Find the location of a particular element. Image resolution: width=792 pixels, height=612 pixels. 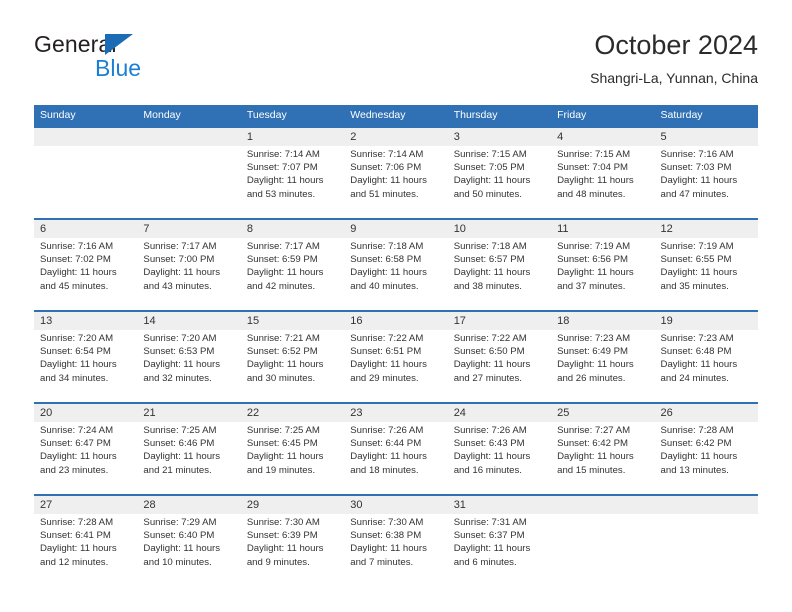

general-blue-logo: General Blue is located at coordinates (149, 62).